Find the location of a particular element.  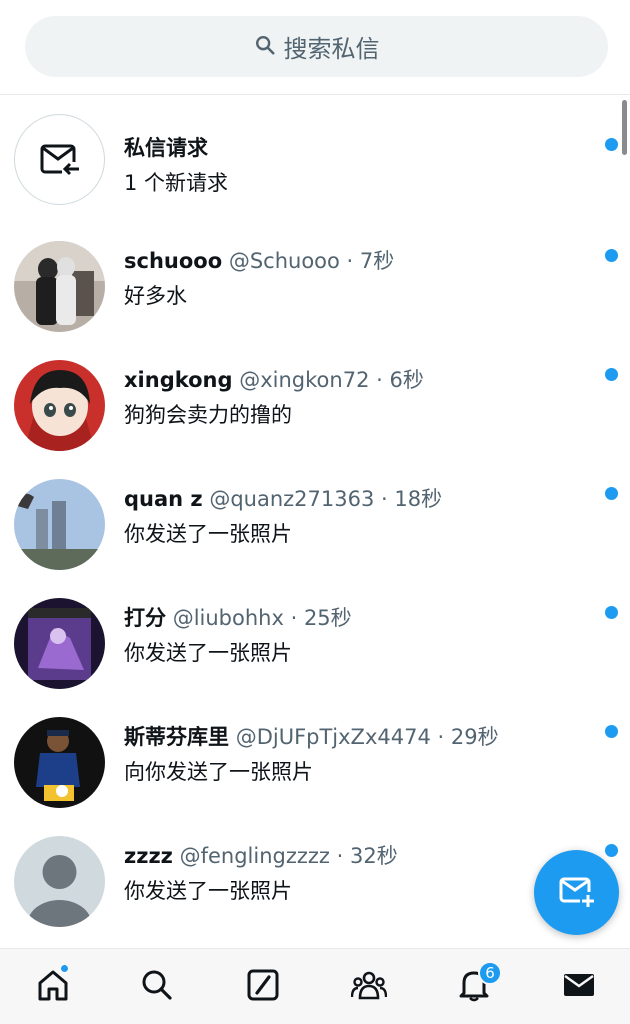

home-icon is located at coordinates (53, 987).